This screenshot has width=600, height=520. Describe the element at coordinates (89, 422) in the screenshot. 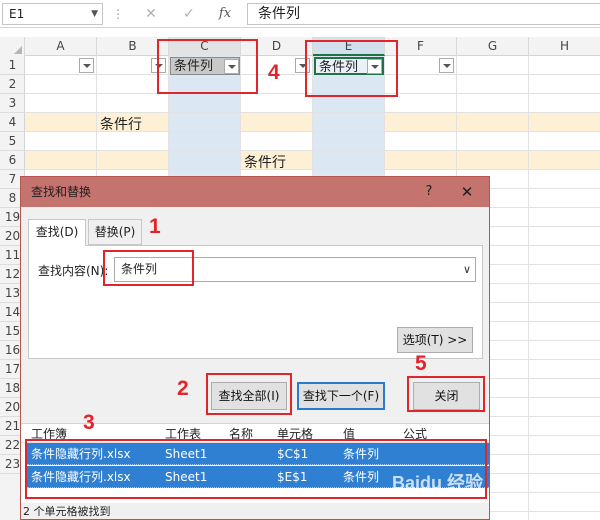

I see `annotation-number-3: 3` at that location.